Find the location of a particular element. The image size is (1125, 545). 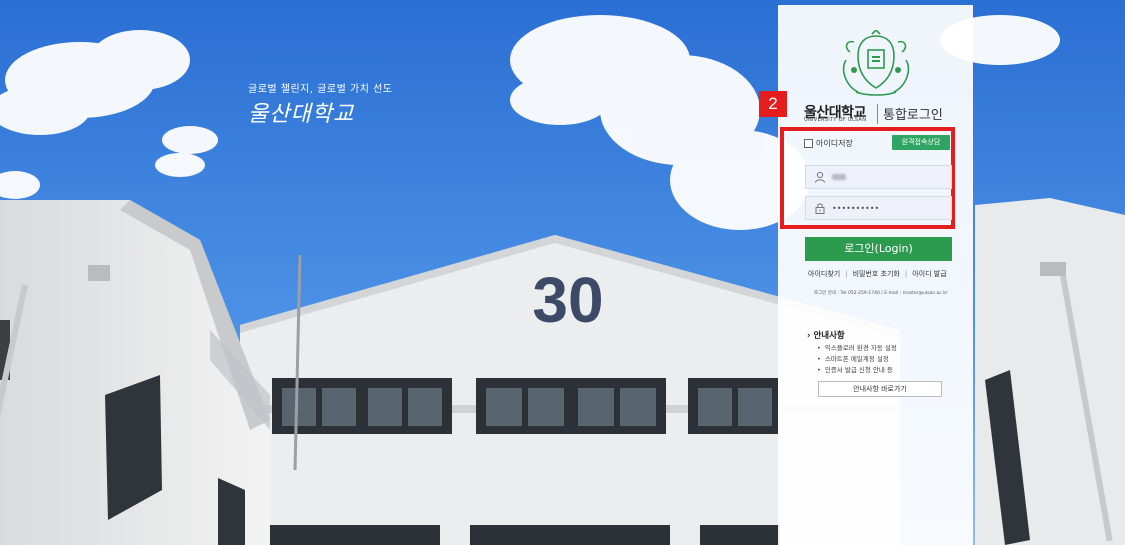

lock-icon is located at coordinates (820, 208).